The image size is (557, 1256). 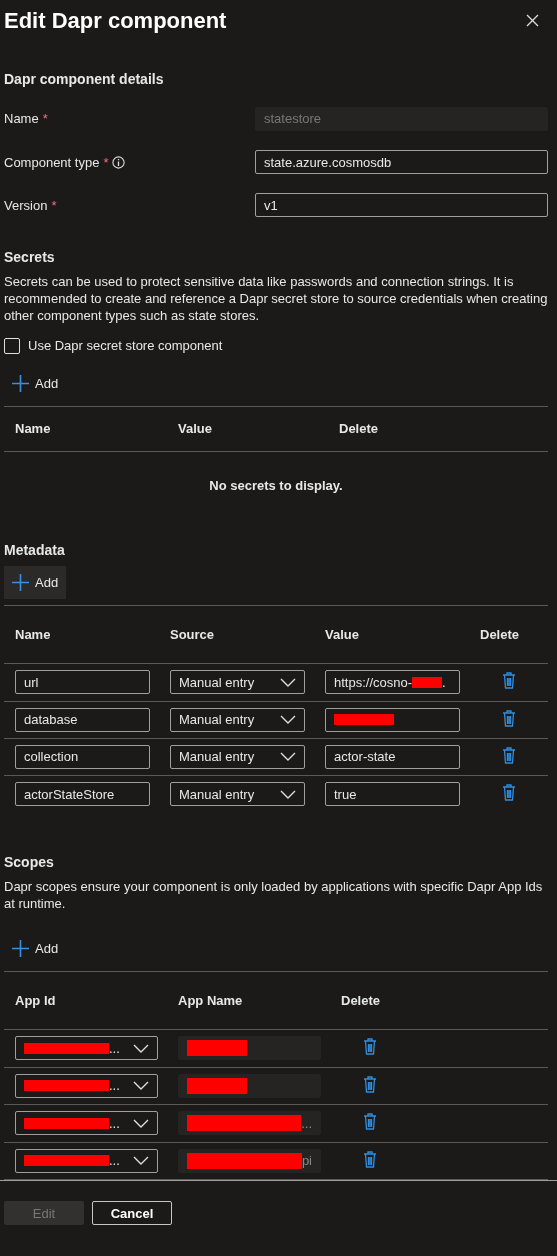 What do you see at coordinates (29, 862) in the screenshot?
I see `section-heading: Scopes` at bounding box center [29, 862].